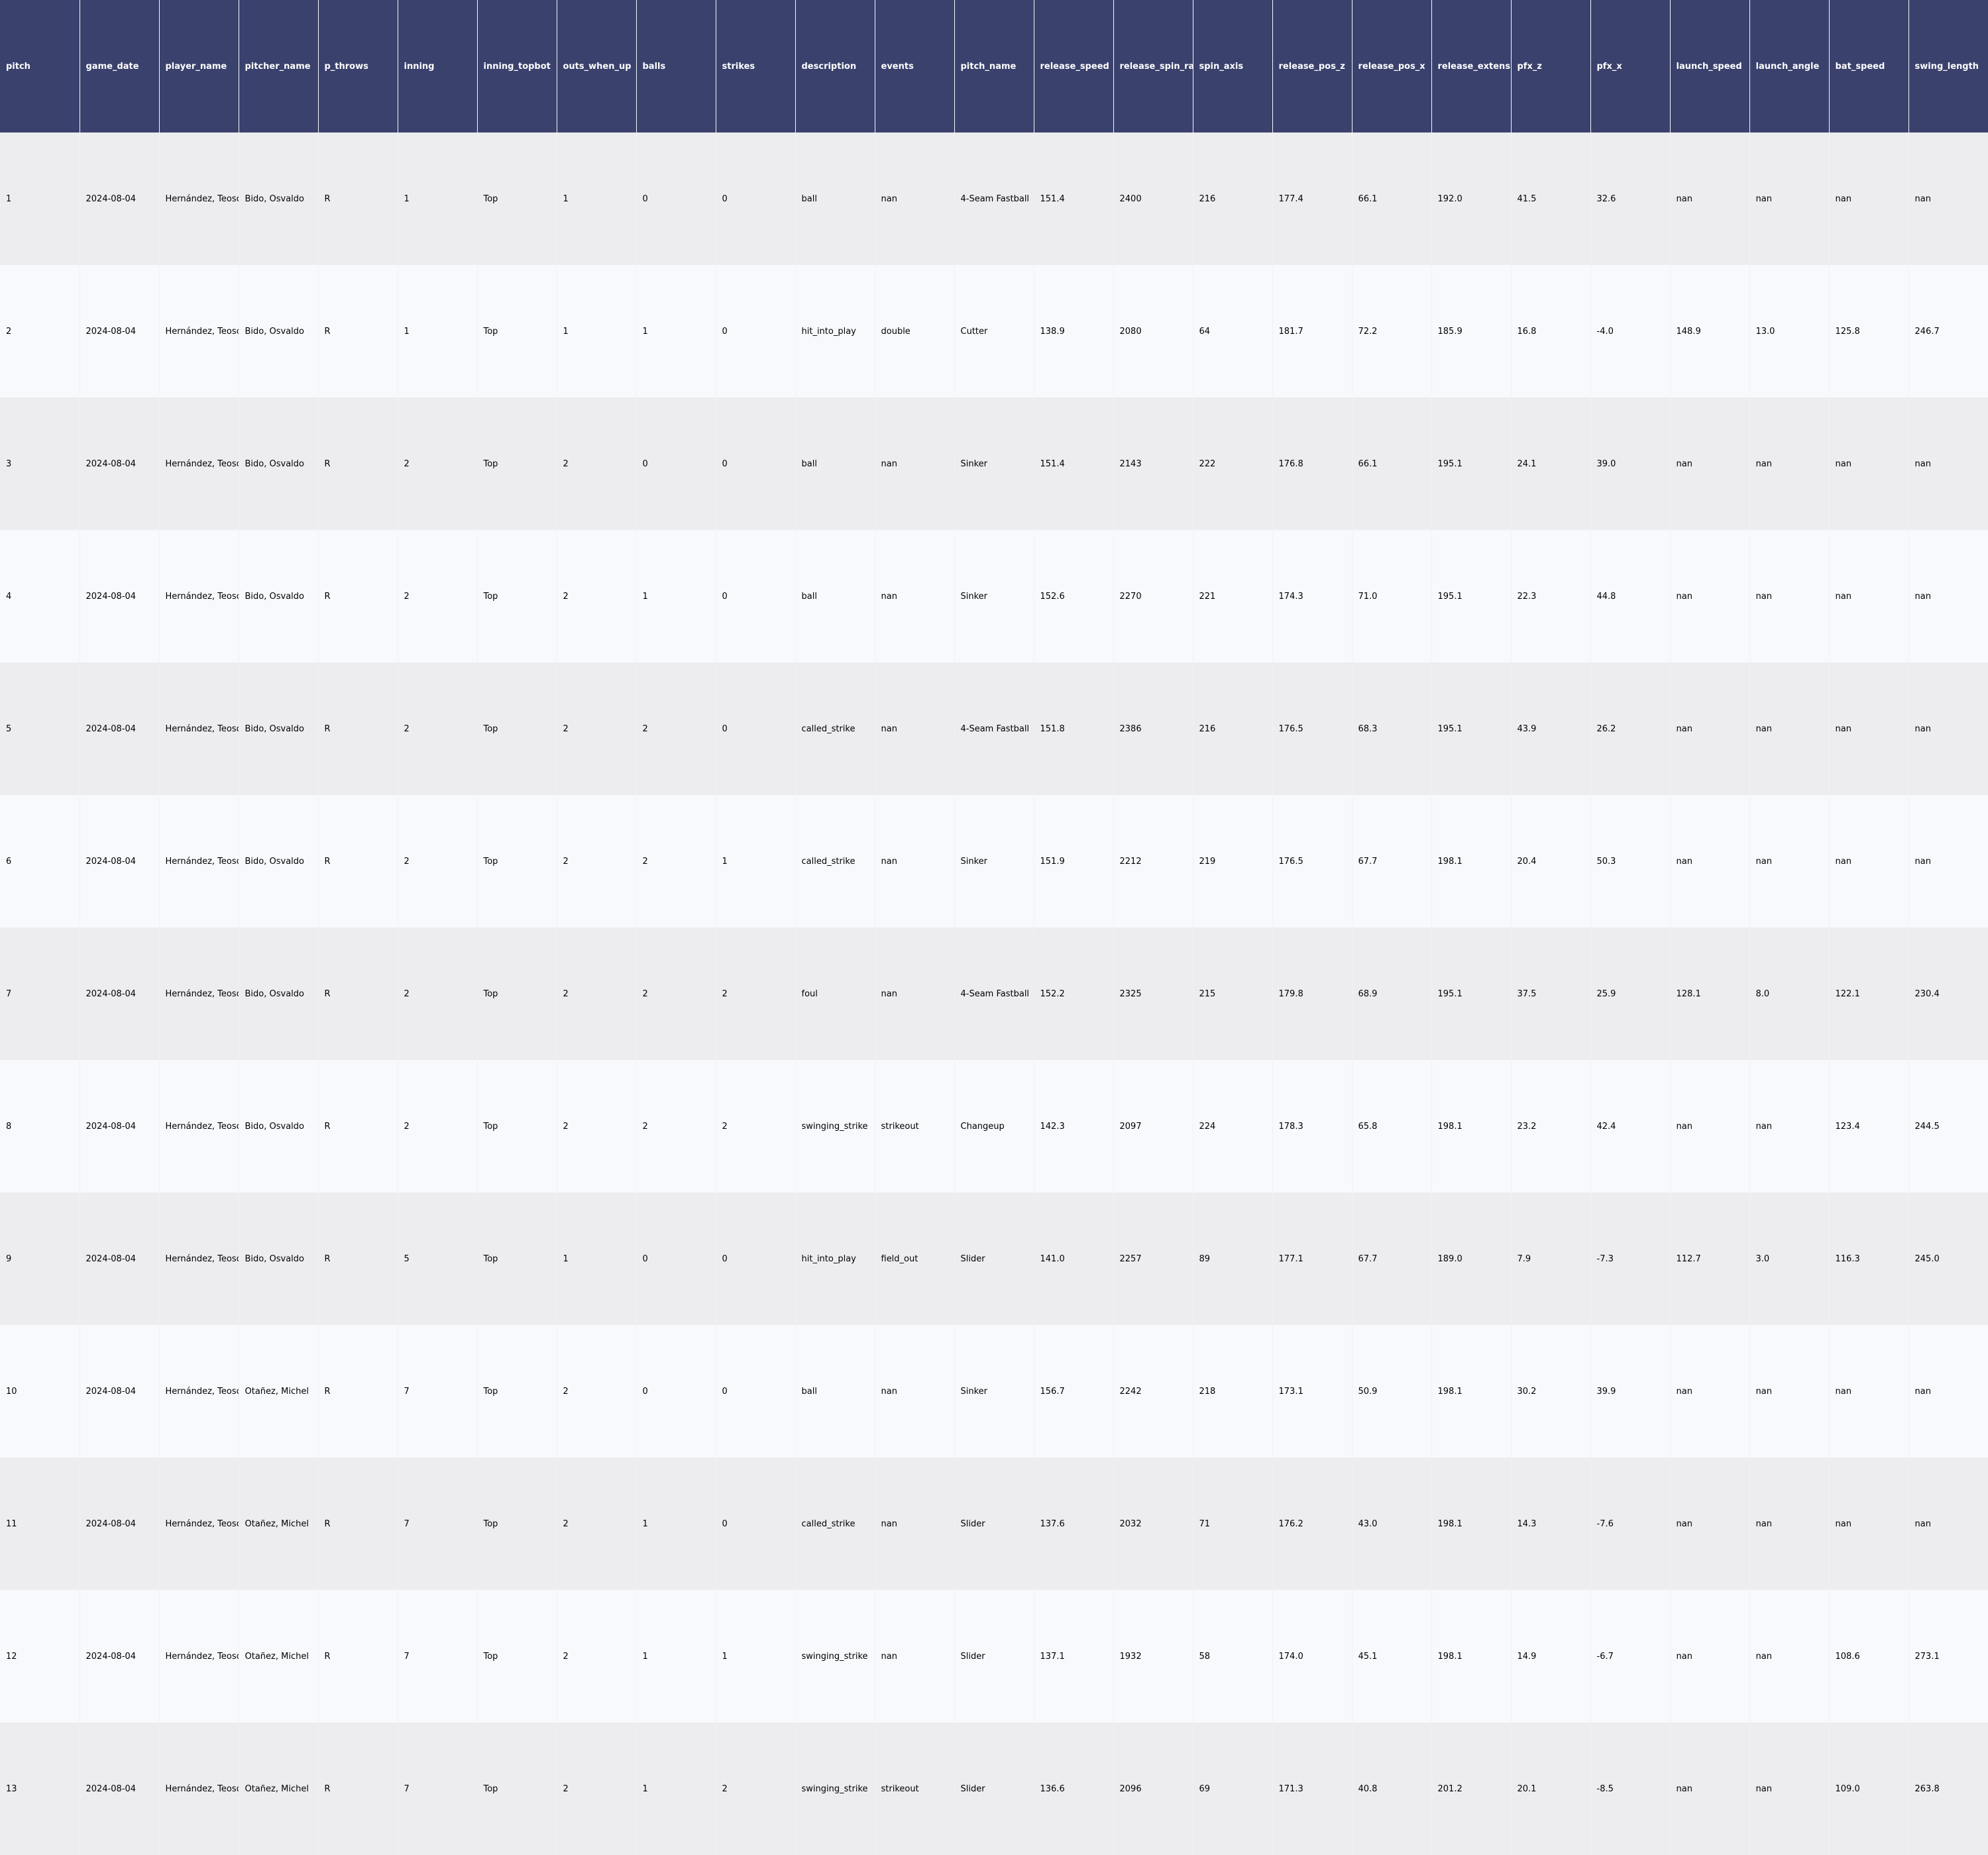  What do you see at coordinates (1153, 331) in the screenshot?
I see `table-cell-release-spin-rate: 2080` at bounding box center [1153, 331].